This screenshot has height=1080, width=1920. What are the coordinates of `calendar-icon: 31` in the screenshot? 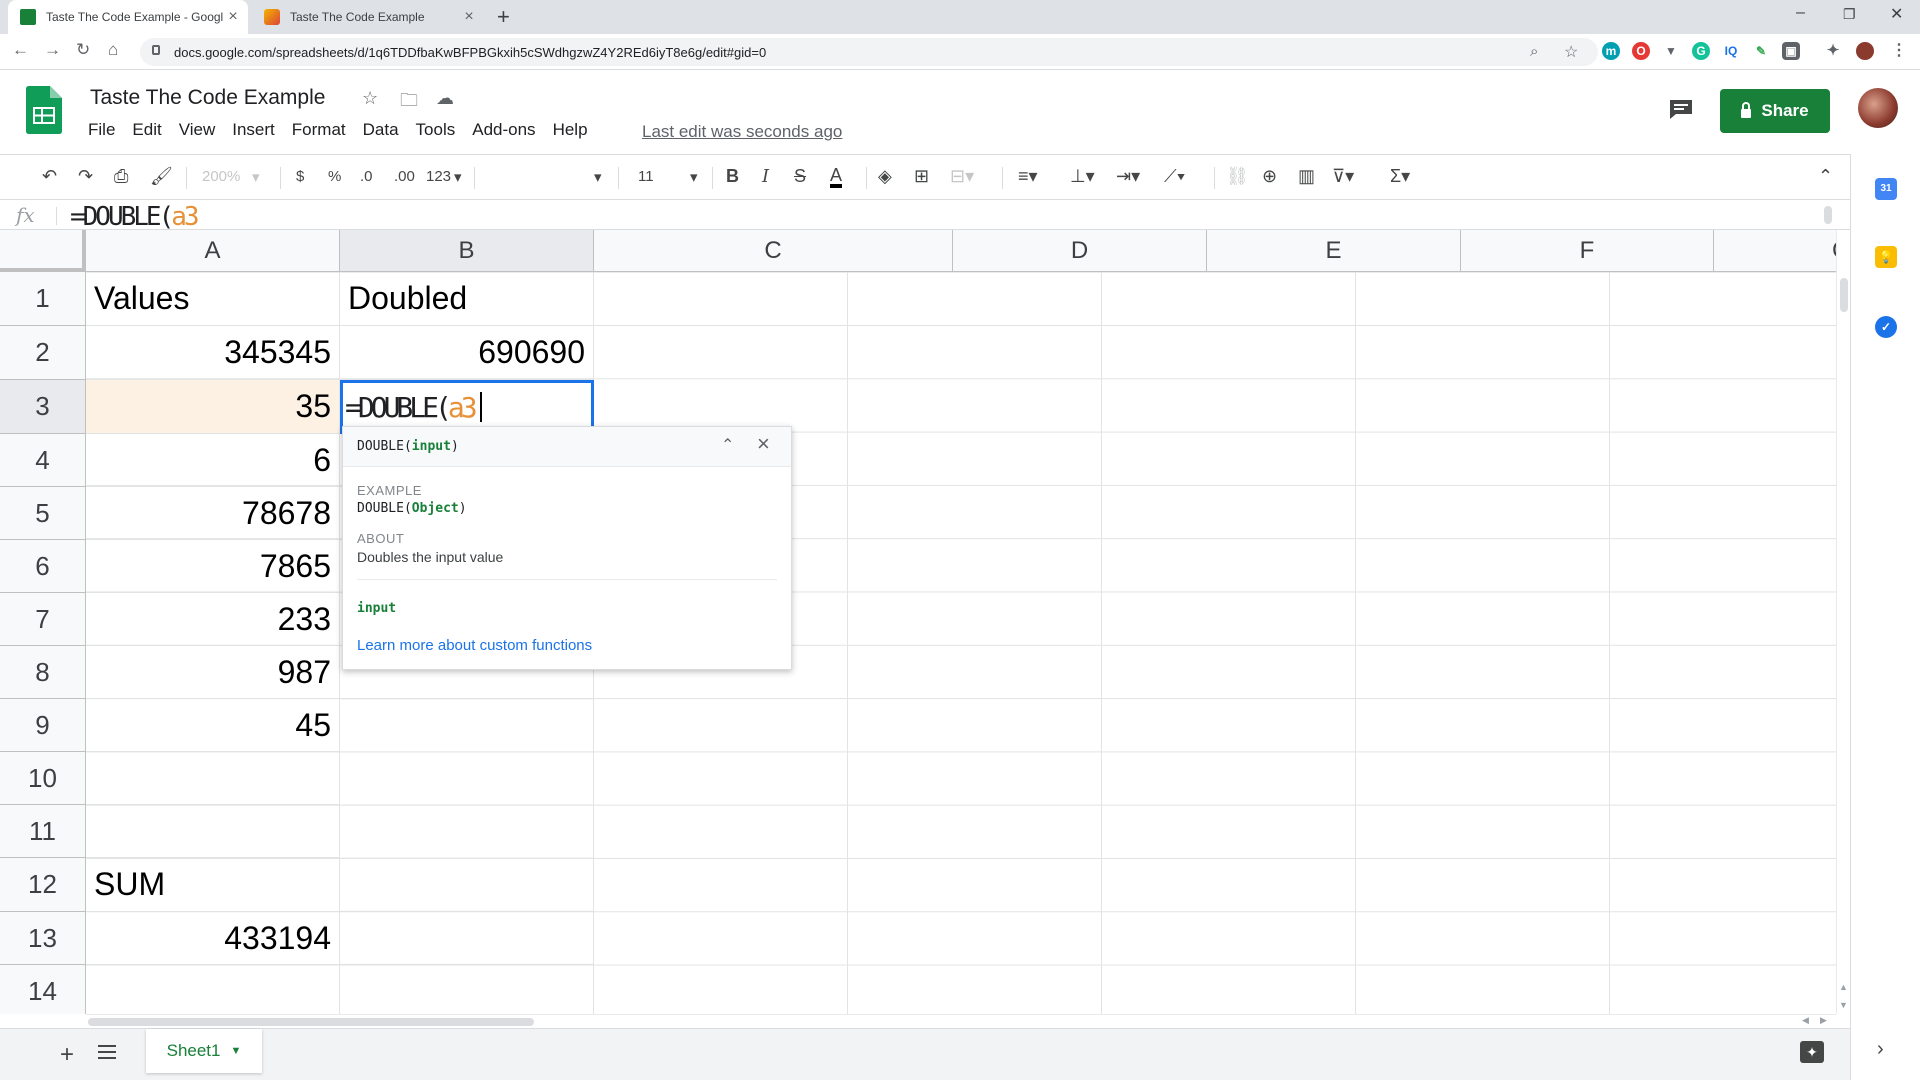 It's located at (1886, 189).